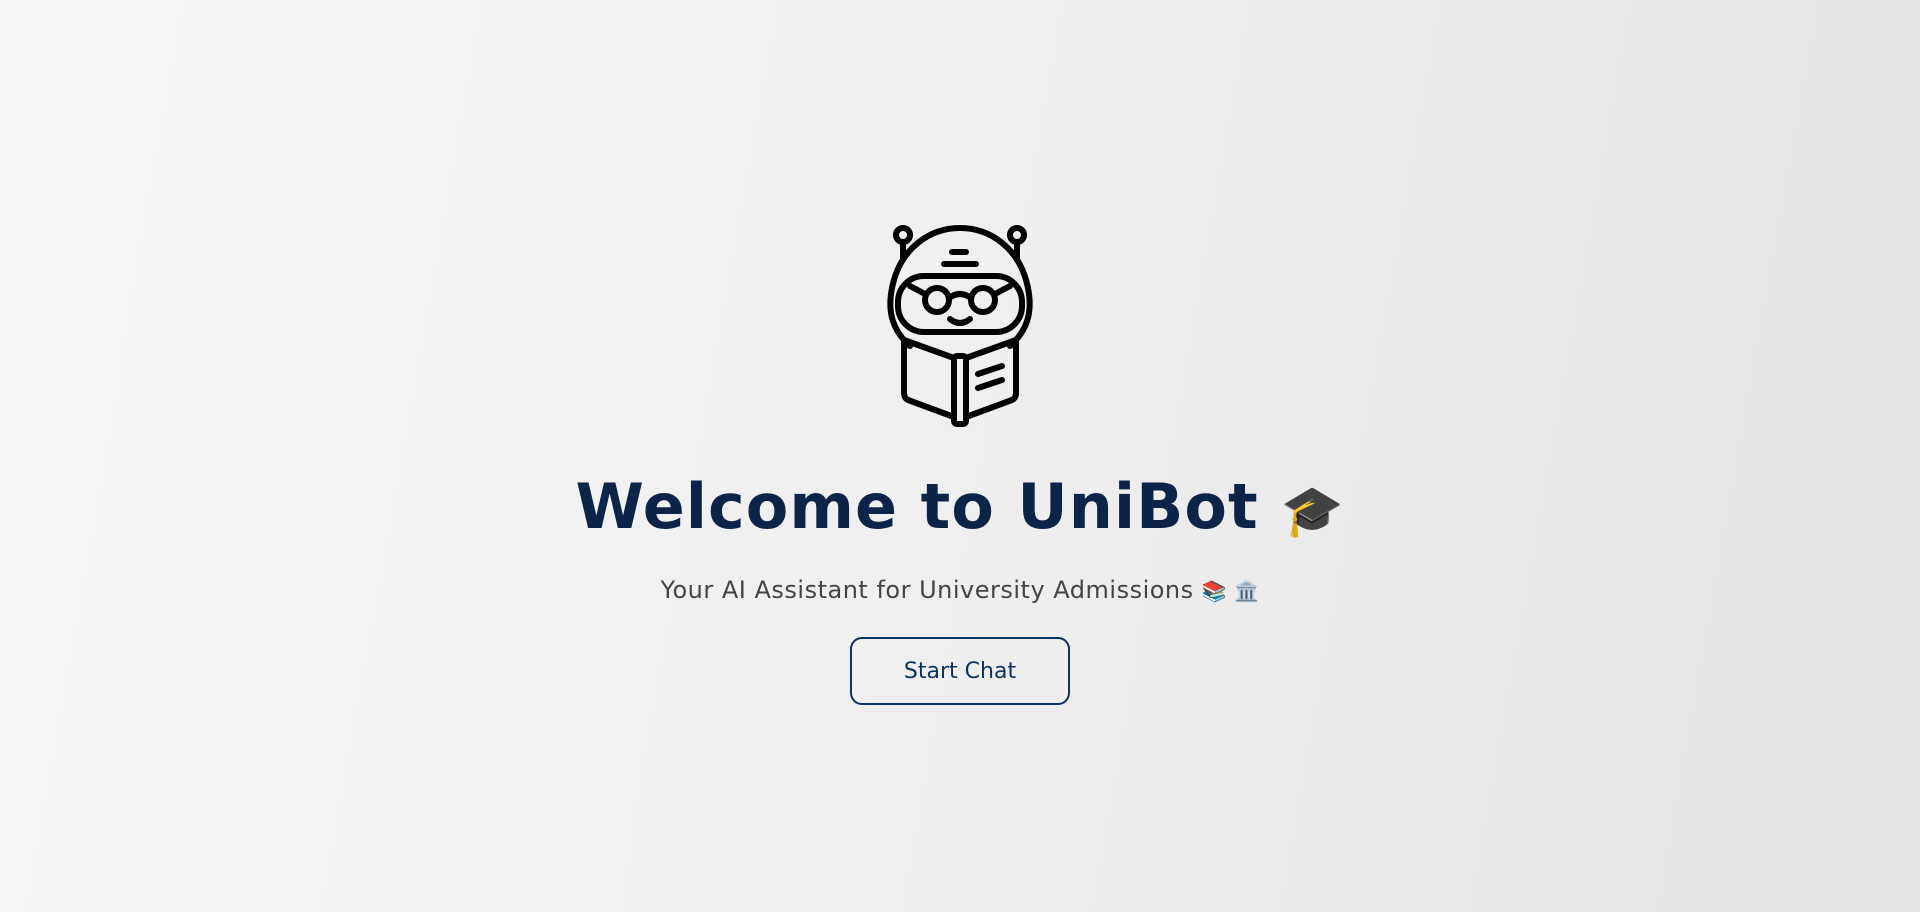  I want to click on start-chat-button: Start Chat, so click(960, 671).